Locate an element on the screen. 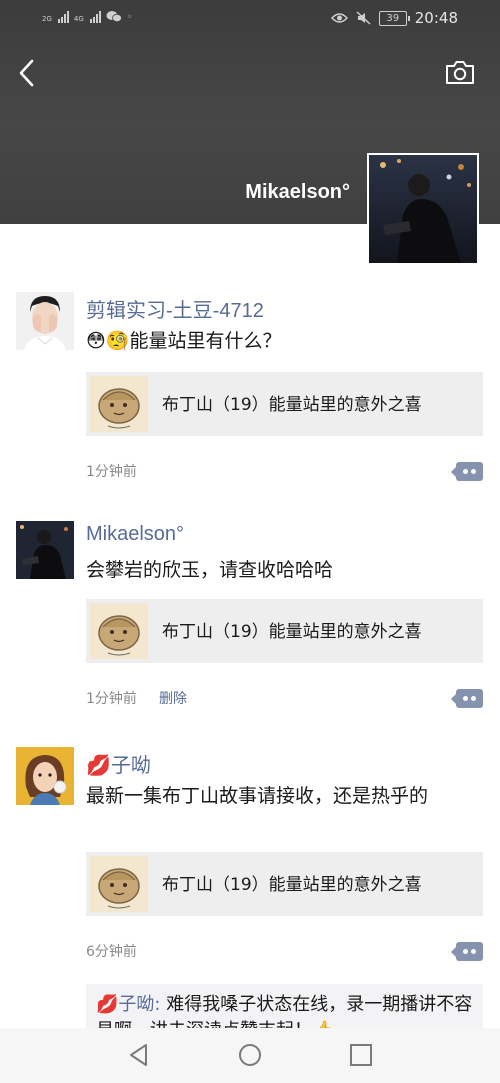 This screenshot has width=500, height=1083. post-text-body: 能量站里有什么？ is located at coordinates (205, 341).